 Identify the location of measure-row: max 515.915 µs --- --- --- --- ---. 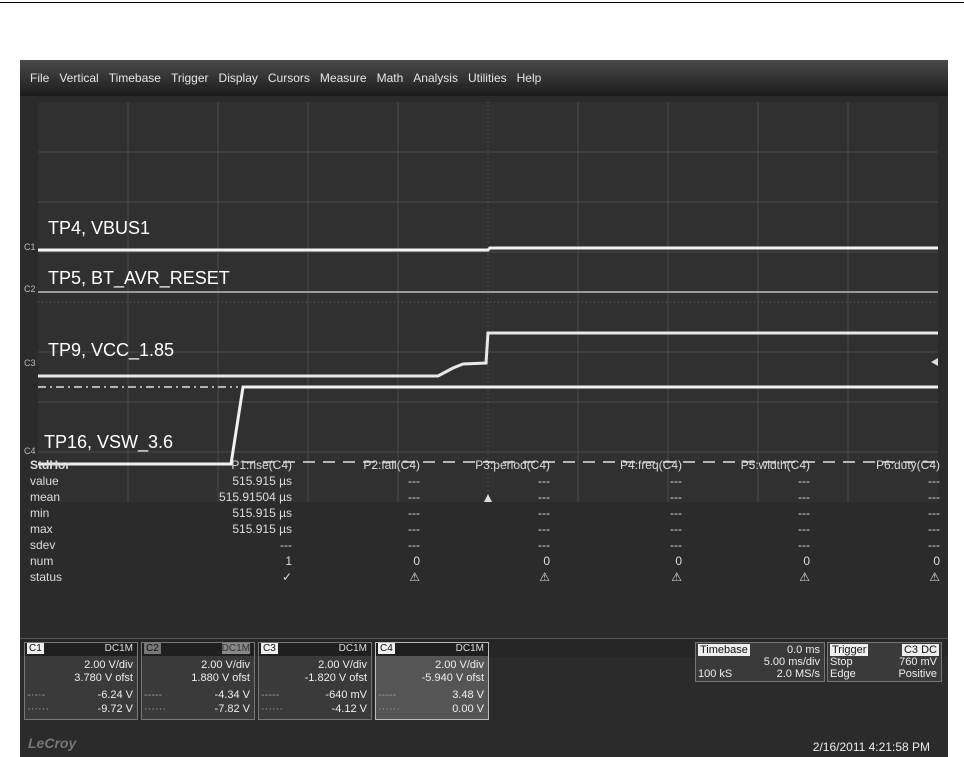
(484, 530).